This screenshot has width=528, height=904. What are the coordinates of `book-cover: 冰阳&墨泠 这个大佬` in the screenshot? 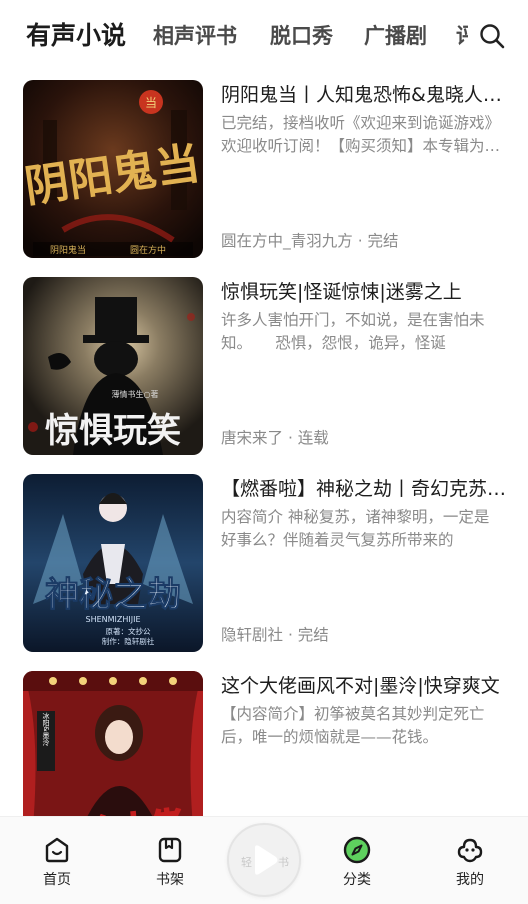 It's located at (113, 743).